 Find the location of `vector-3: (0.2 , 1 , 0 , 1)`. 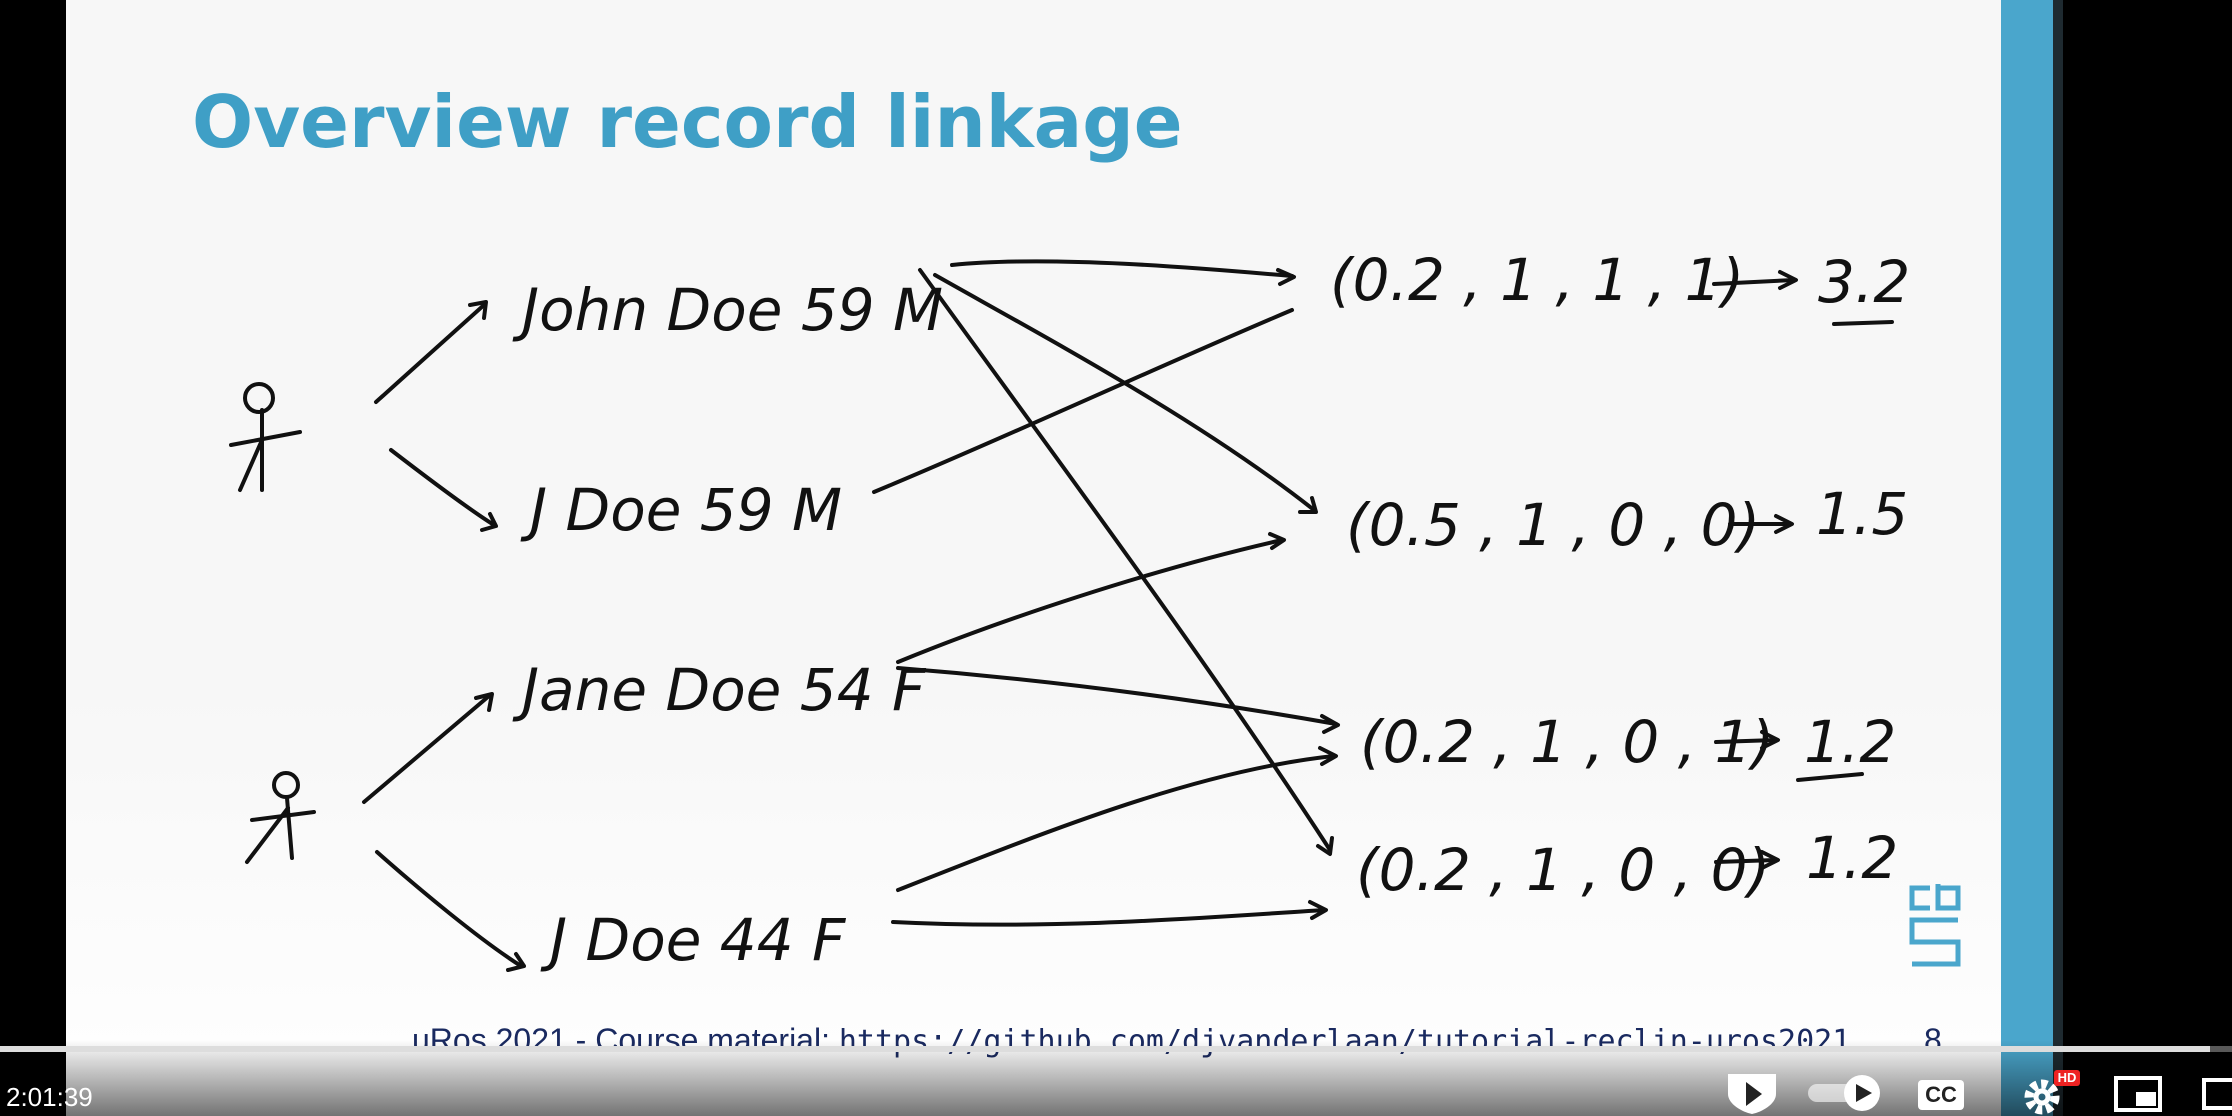

vector-3: (0.2 , 1 , 0 , 1) is located at coordinates (1567, 742).